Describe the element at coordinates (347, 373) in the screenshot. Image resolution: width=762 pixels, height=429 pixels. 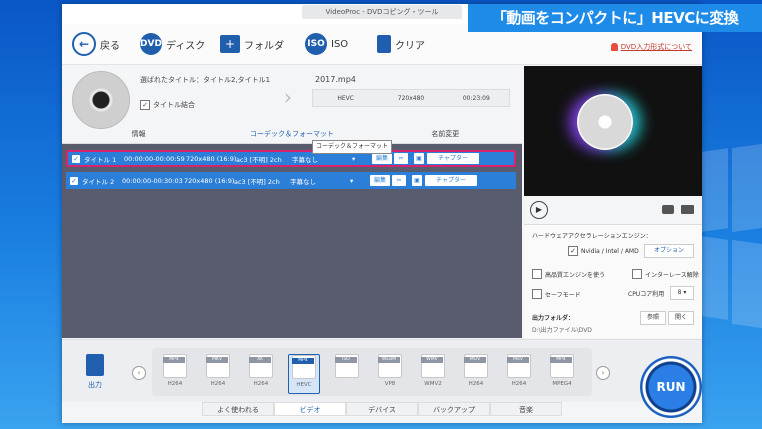
I see `format-item: ISO` at that location.